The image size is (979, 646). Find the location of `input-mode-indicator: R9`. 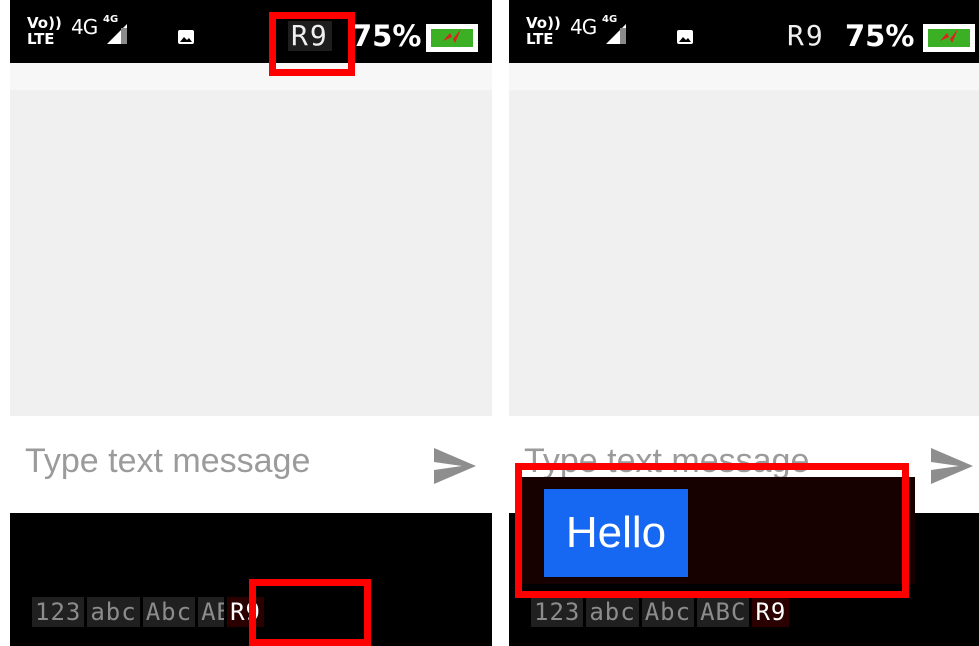

input-mode-indicator: R9 is located at coordinates (806, 35).